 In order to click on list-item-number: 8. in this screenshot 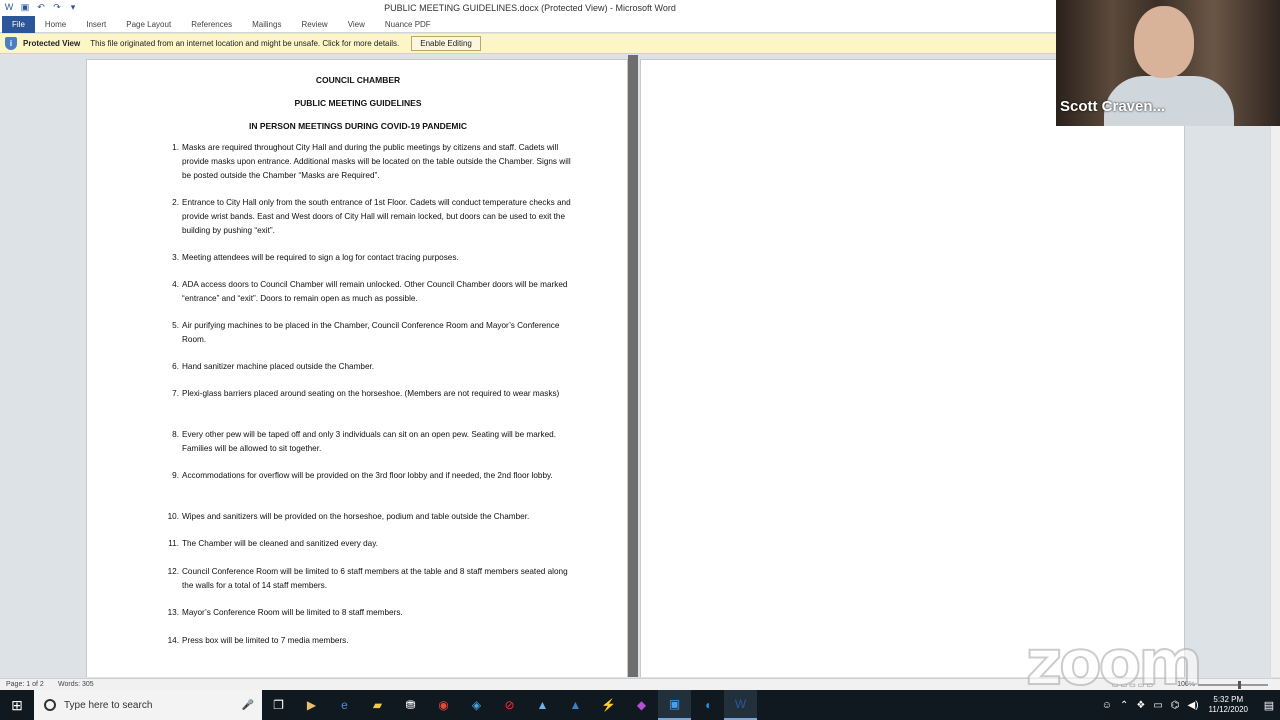, I will do `click(175, 434)`.